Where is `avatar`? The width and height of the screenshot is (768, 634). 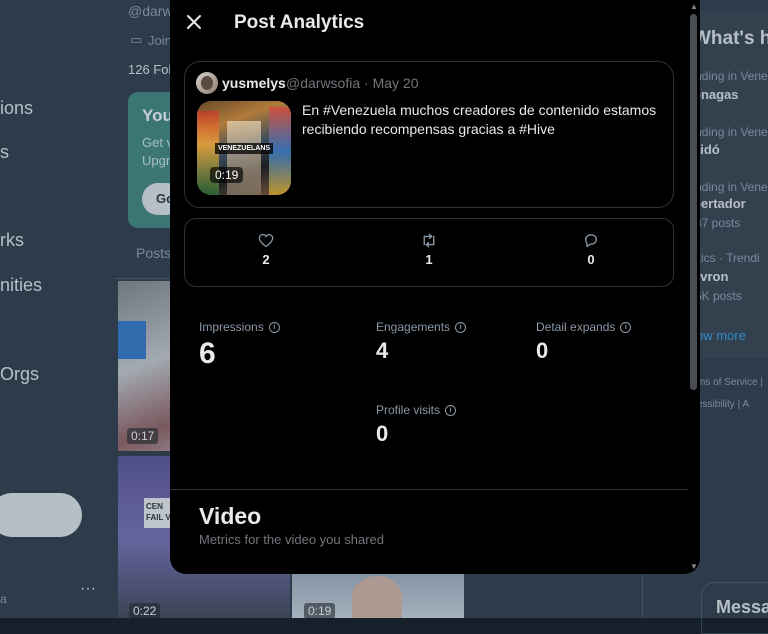
avatar is located at coordinates (207, 83).